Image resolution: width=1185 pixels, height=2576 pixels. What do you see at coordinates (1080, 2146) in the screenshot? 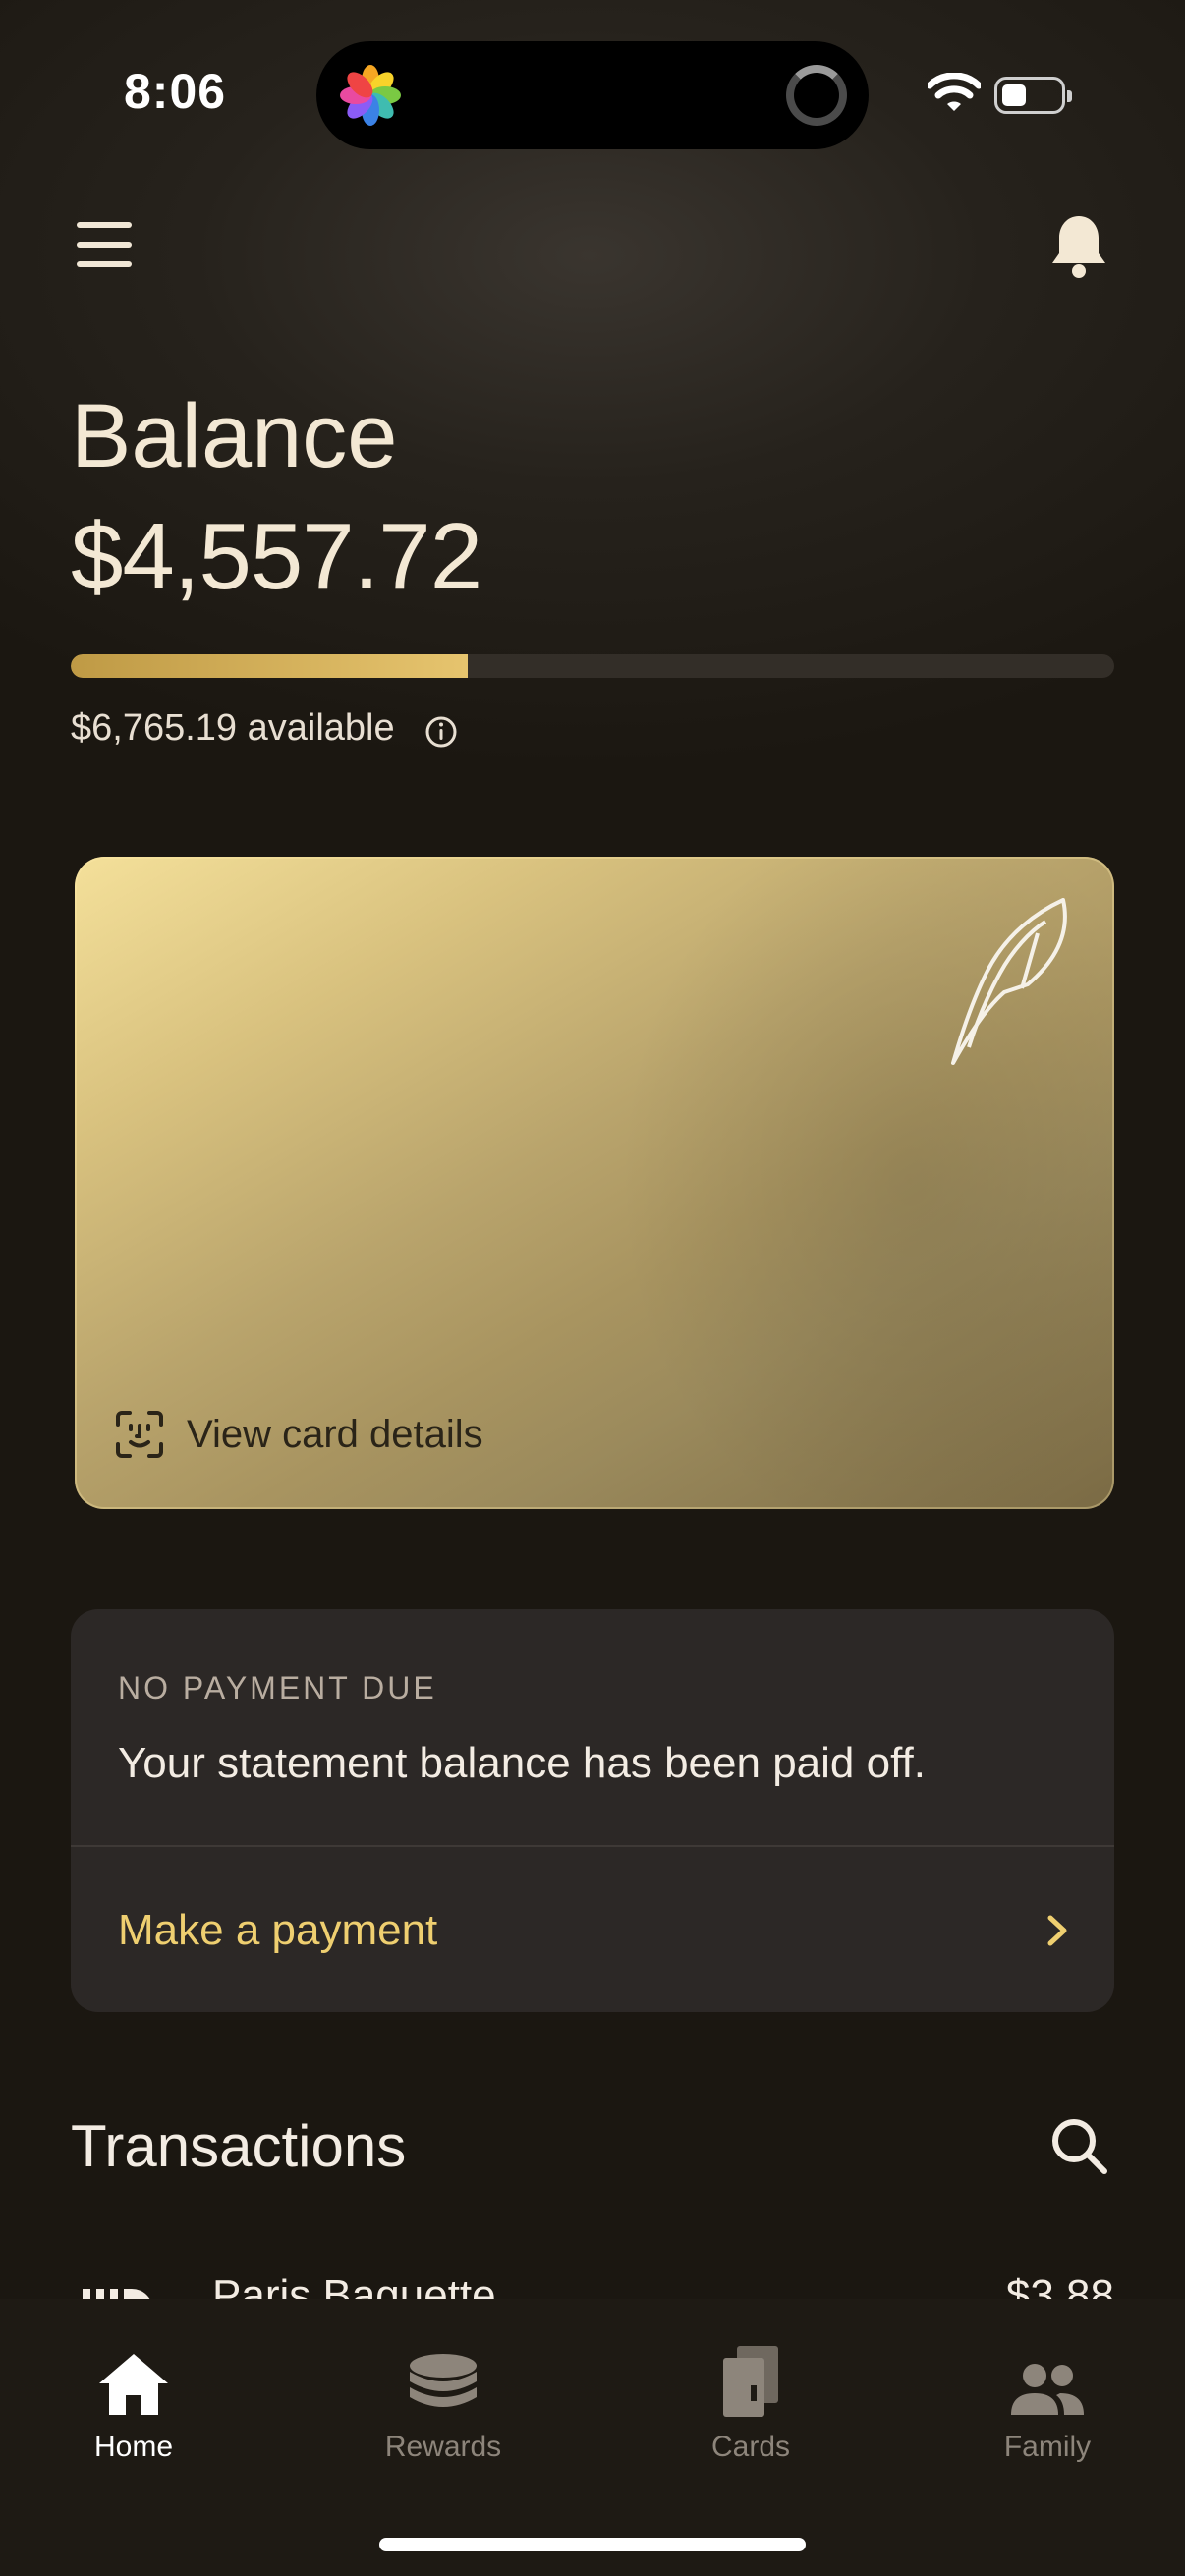
I see `search-icon` at bounding box center [1080, 2146].